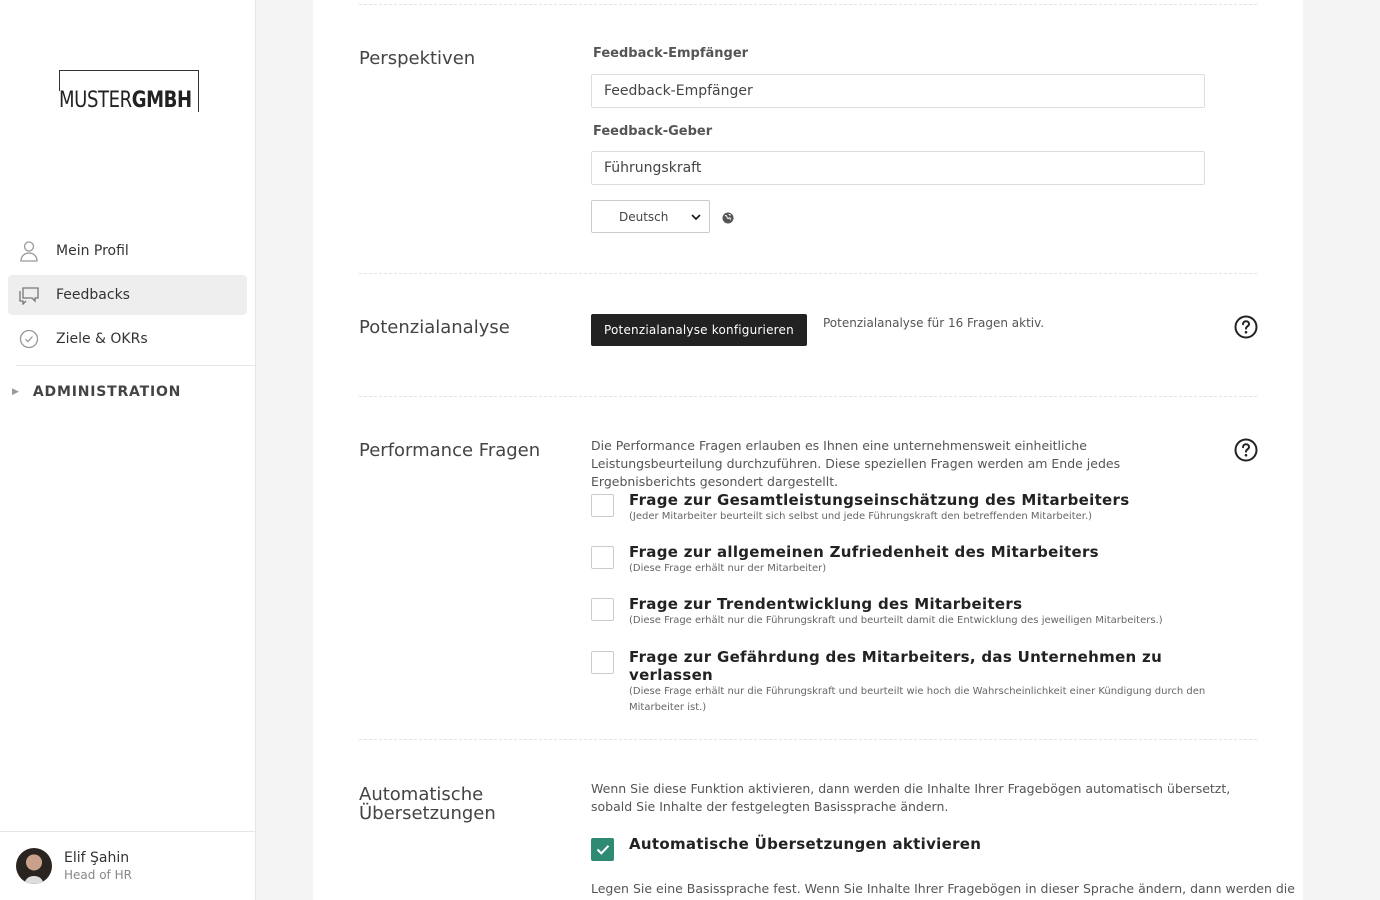 This screenshot has height=900, width=1380. I want to click on language-select: Deutsch, so click(650, 216).